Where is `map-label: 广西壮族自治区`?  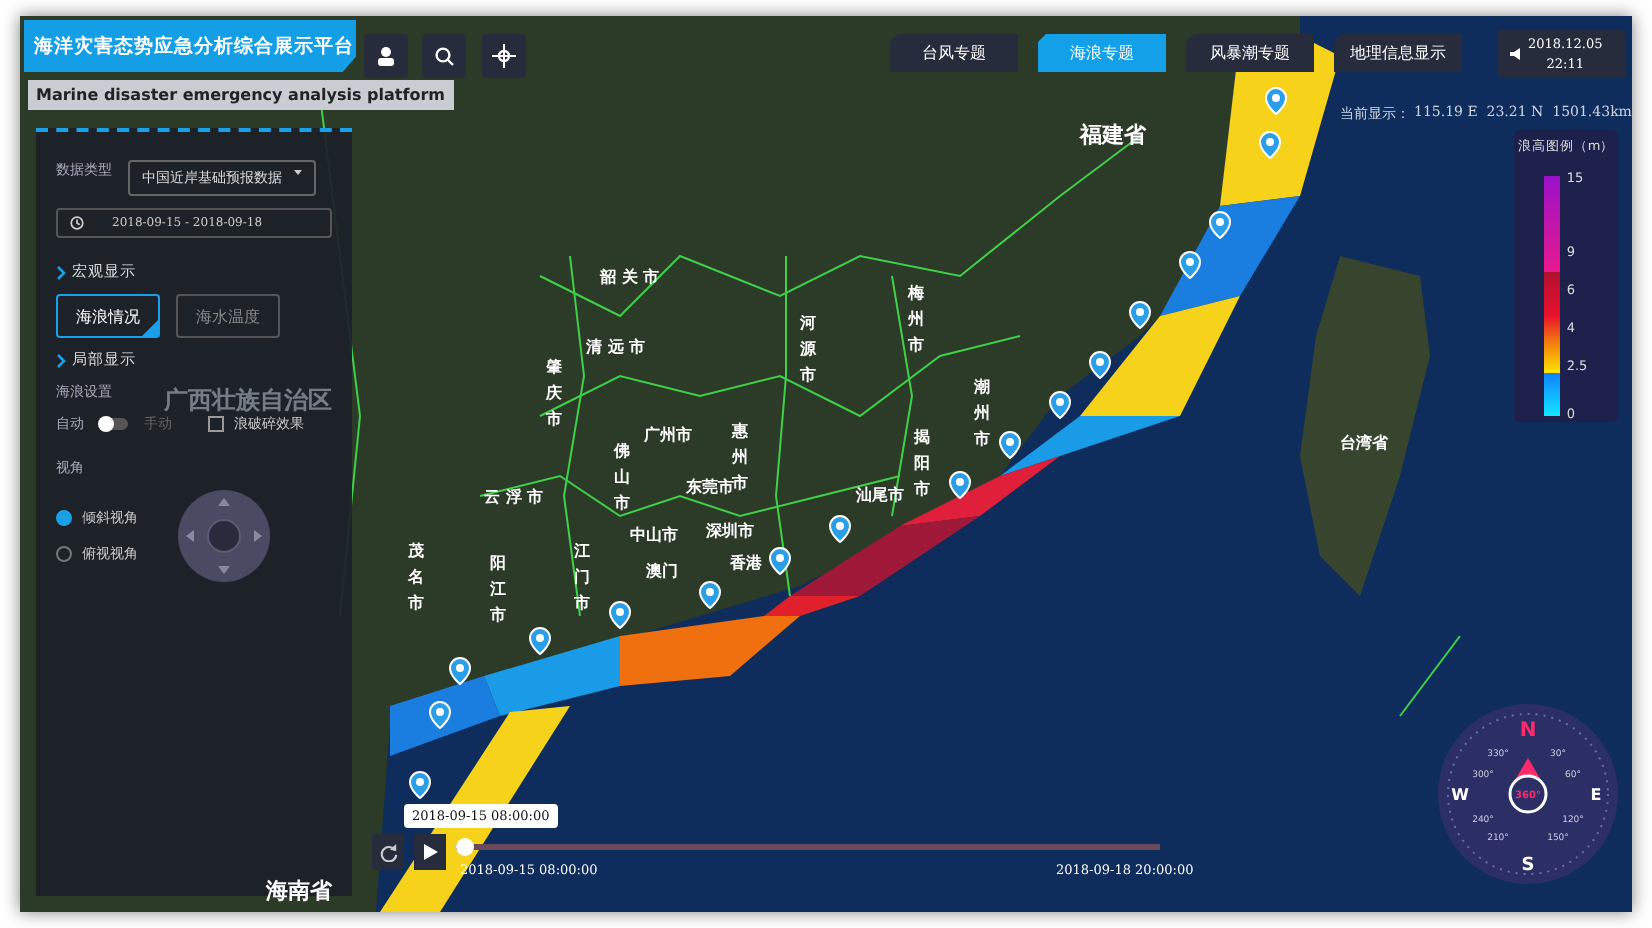
map-label: 广西壮族自治区 is located at coordinates (248, 400).